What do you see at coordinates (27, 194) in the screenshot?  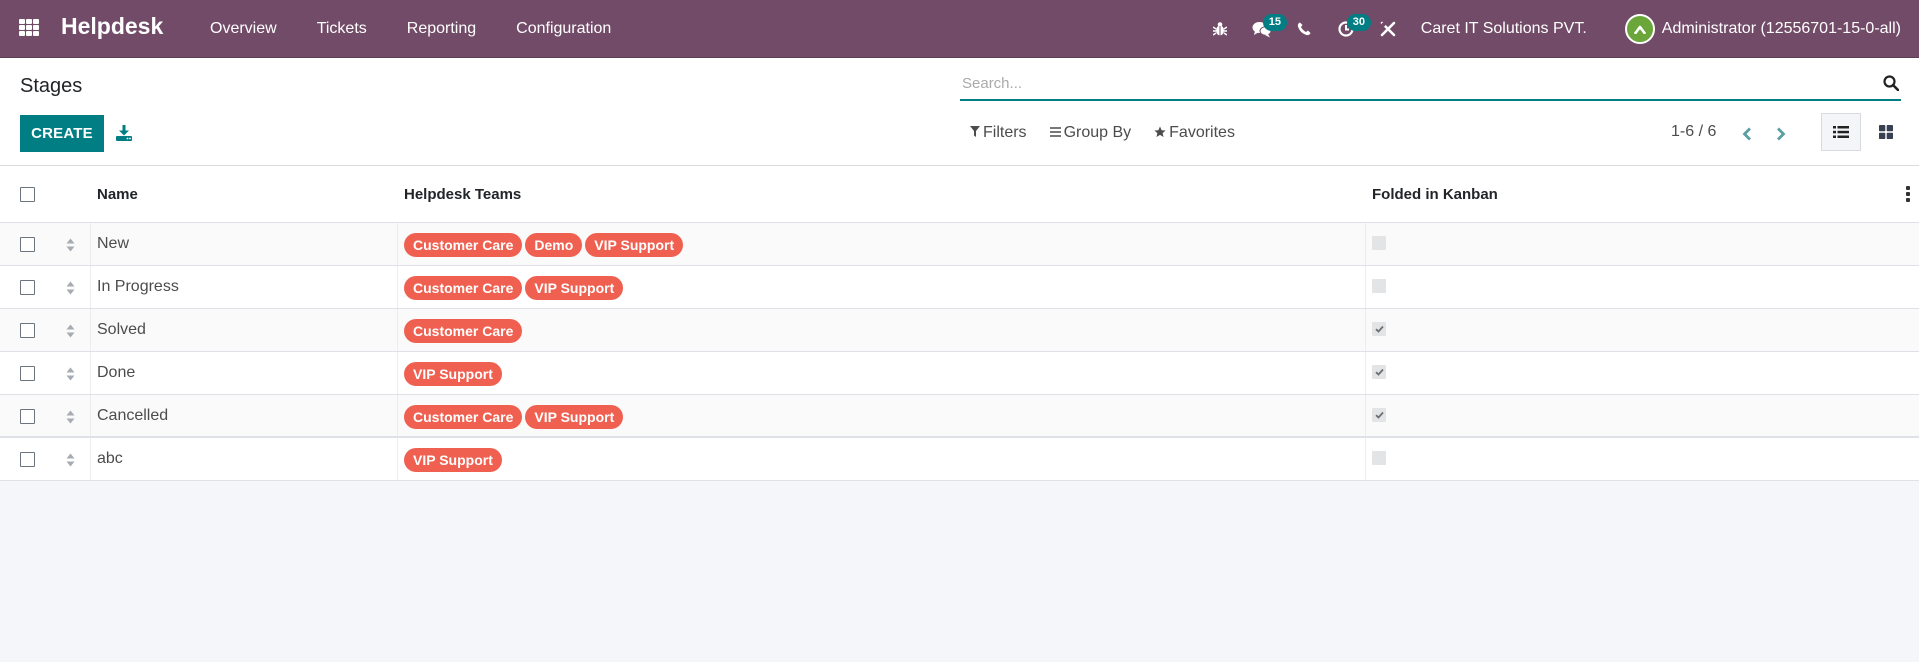 I see `select-all-checkbox` at bounding box center [27, 194].